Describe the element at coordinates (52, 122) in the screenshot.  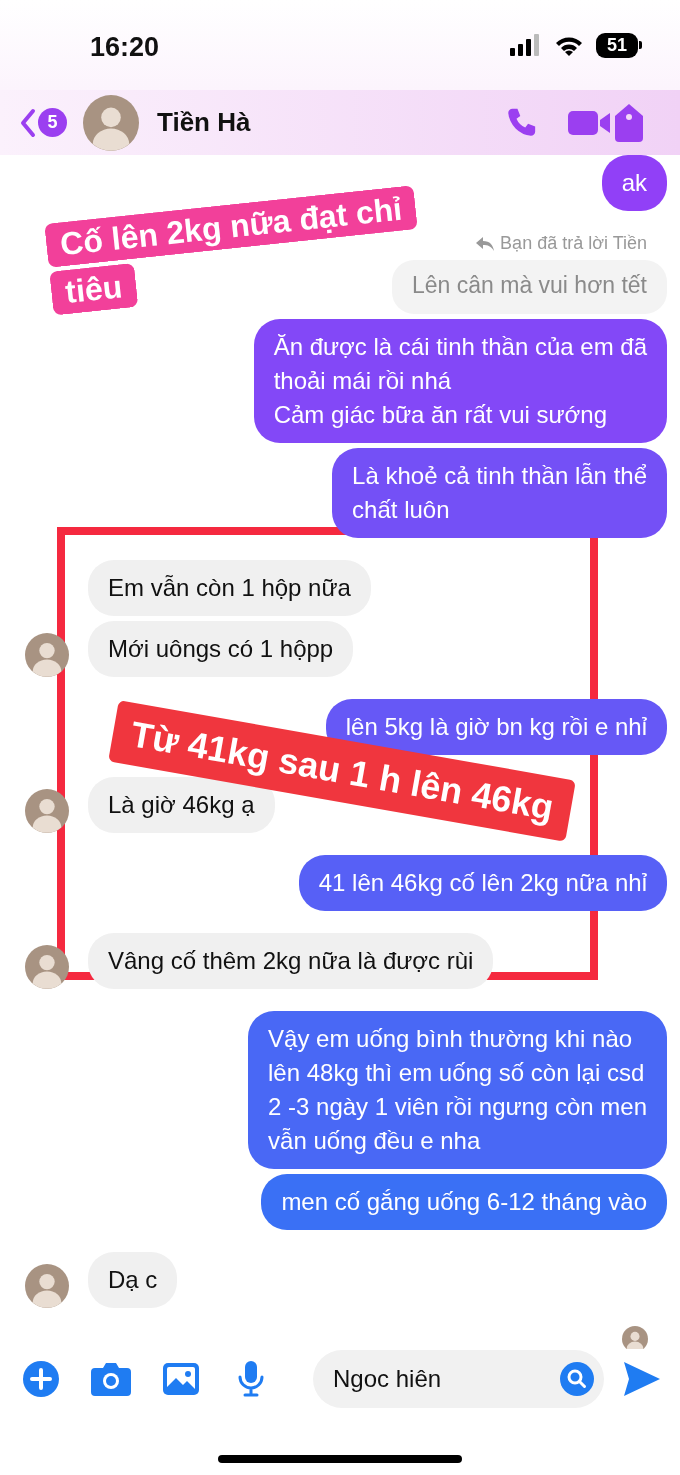
I see `unread-count: 5` at that location.